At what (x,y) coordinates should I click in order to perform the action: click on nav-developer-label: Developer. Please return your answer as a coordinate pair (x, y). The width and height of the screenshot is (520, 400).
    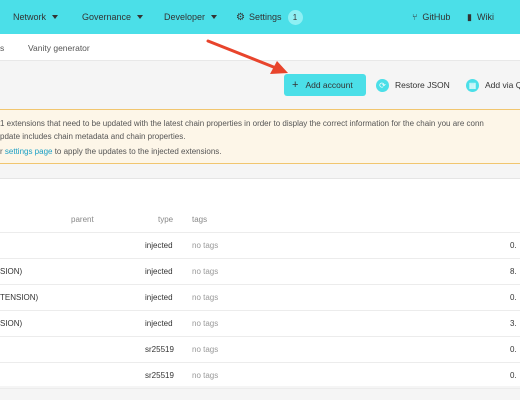
    Looking at the image, I should click on (185, 17).